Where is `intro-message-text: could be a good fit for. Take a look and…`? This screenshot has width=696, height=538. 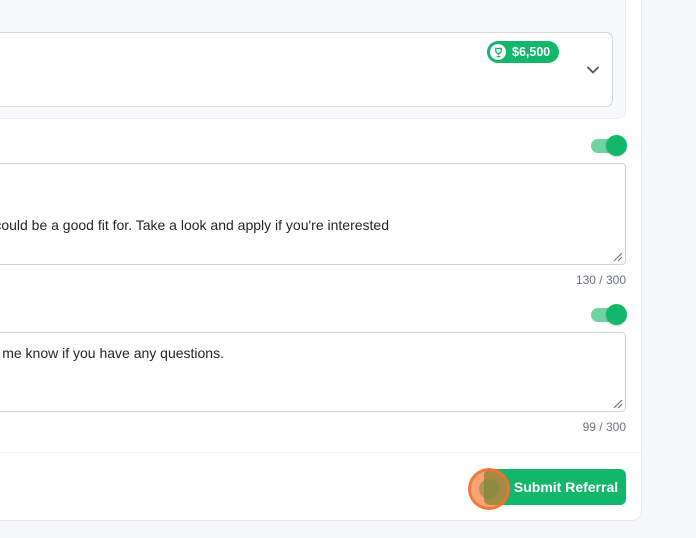 intro-message-text: could be a good fit for. Take a look and… is located at coordinates (194, 225).